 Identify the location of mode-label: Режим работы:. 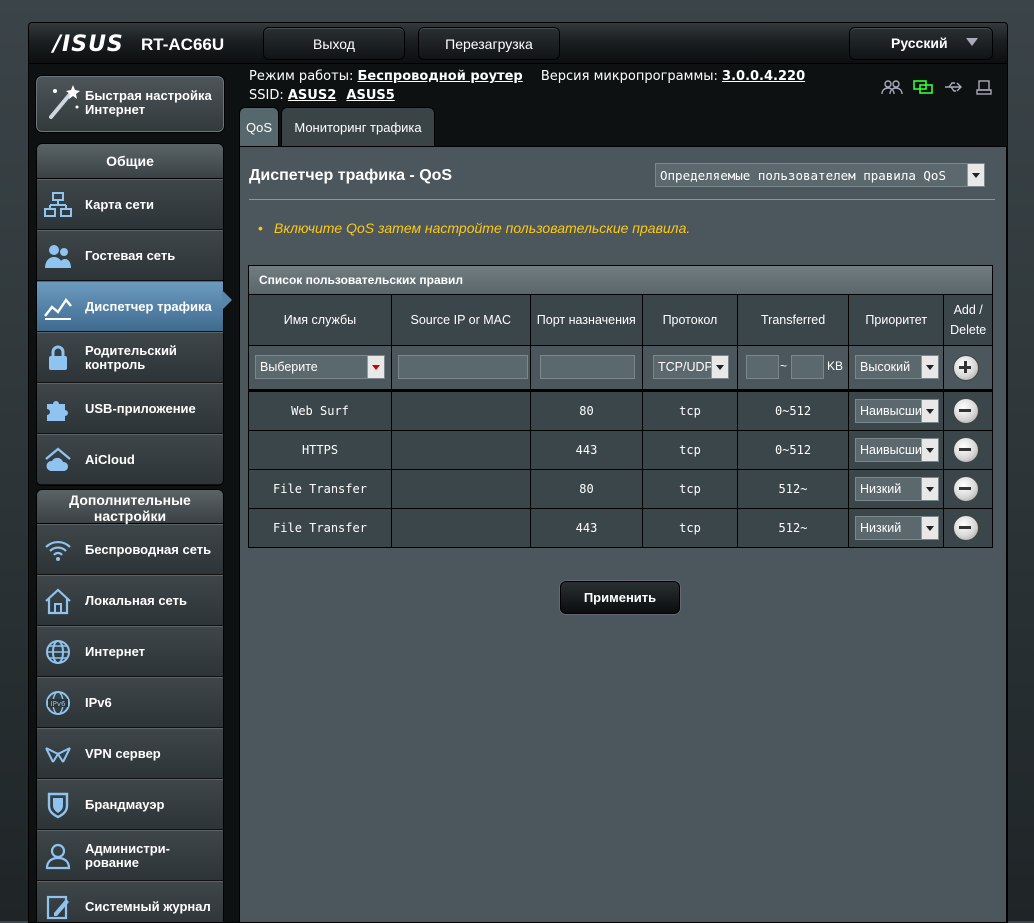
(301, 76).